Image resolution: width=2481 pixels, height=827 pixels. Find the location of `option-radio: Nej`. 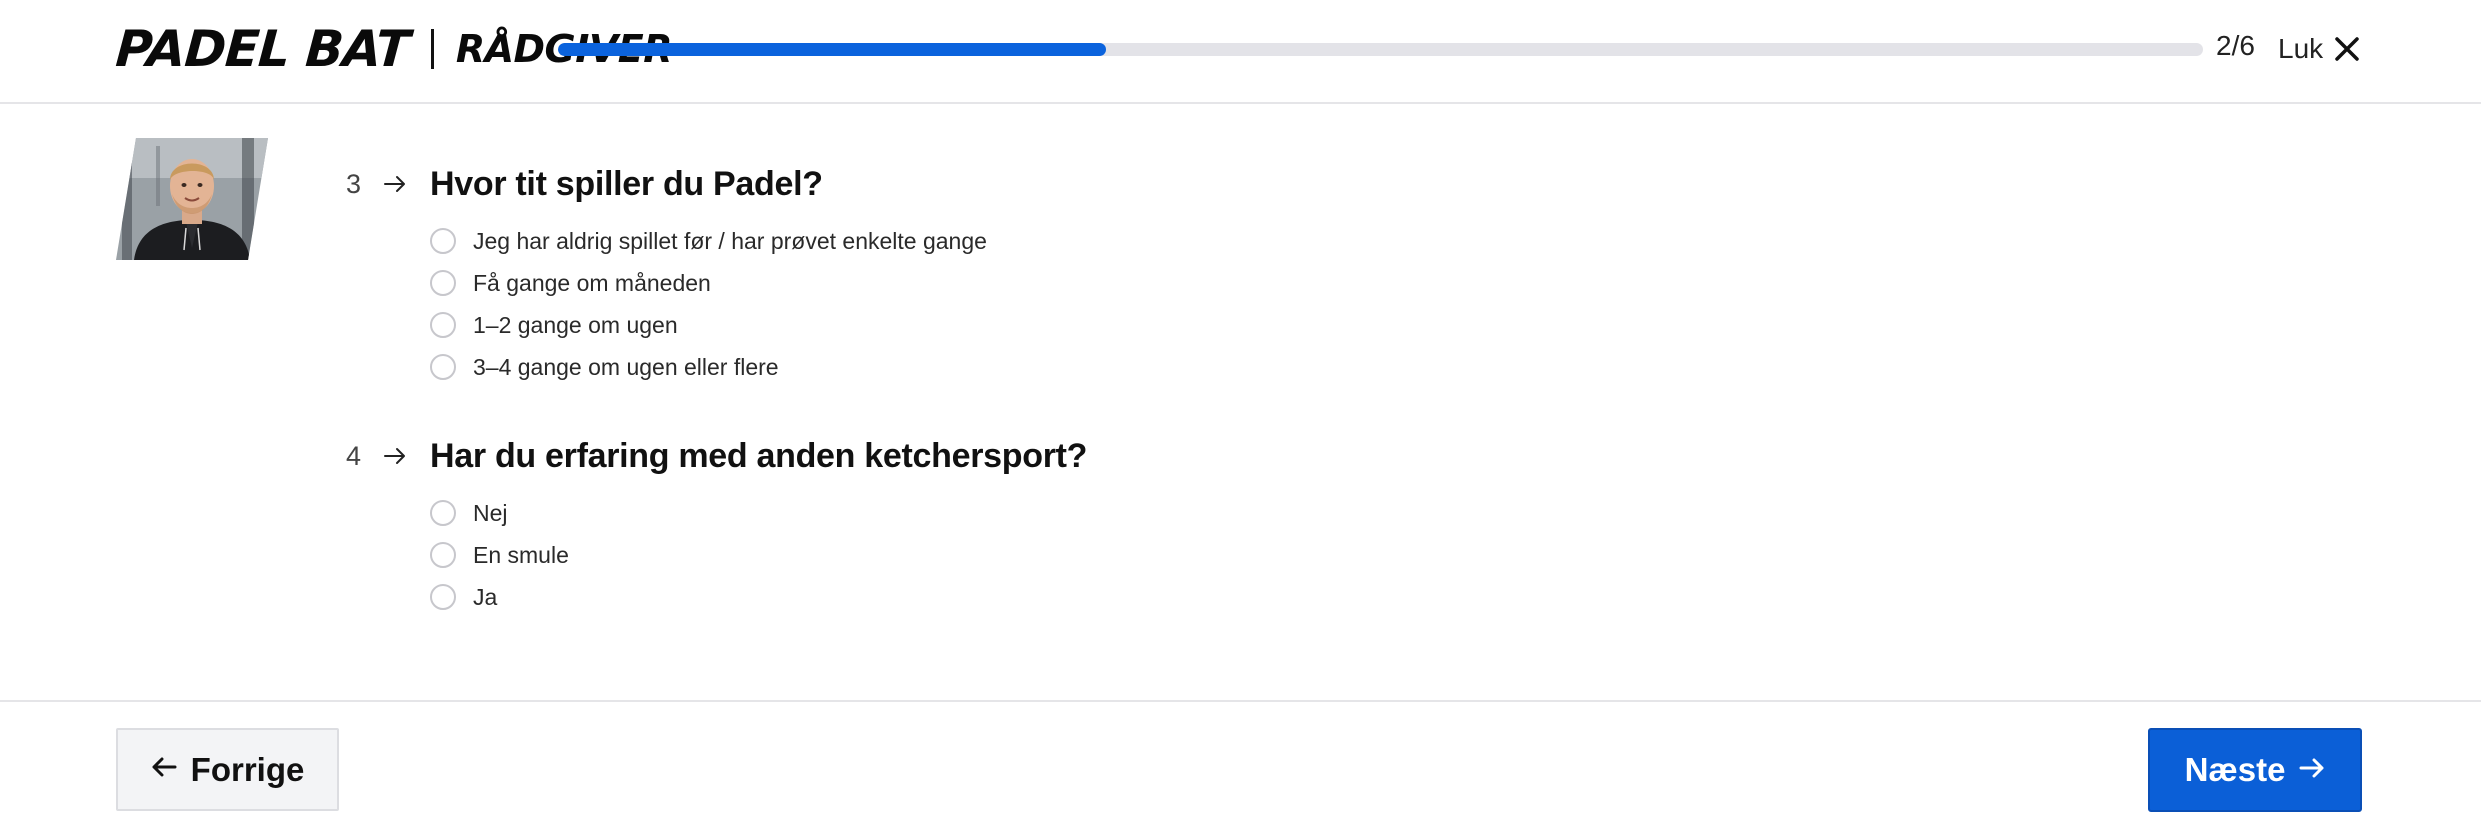

option-radio: Nej is located at coordinates (758, 513).